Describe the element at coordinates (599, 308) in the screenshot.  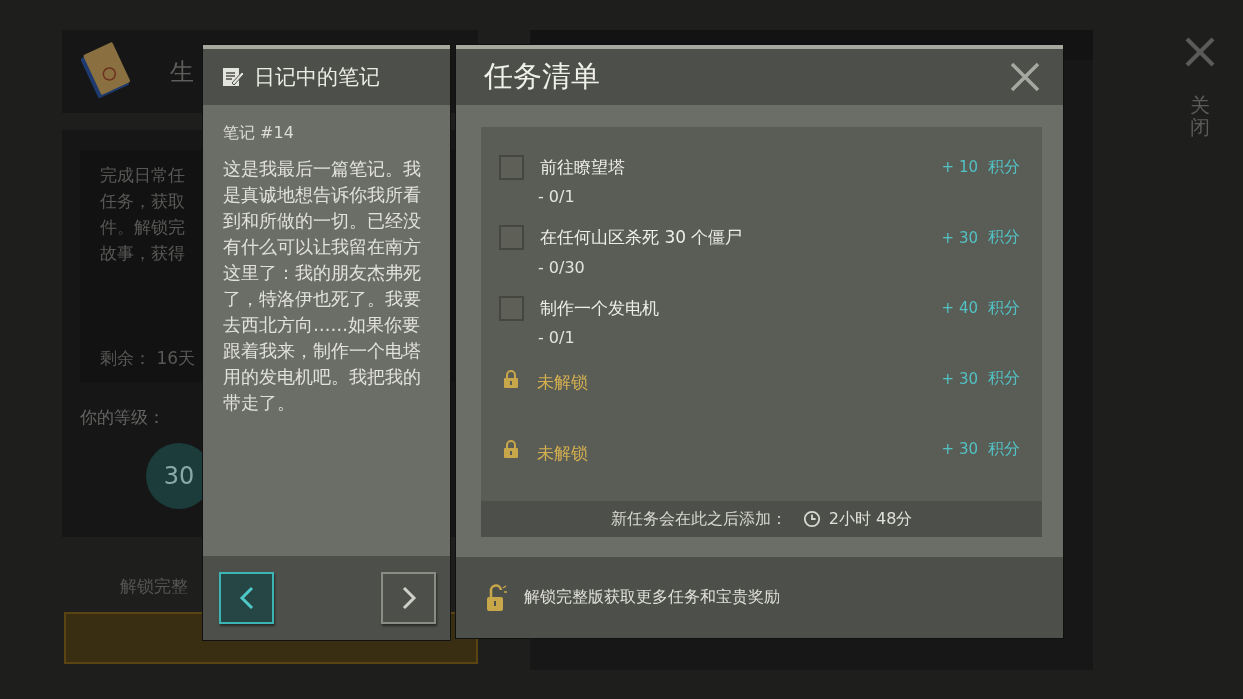
I see `task-label: 制作一个发电机` at that location.